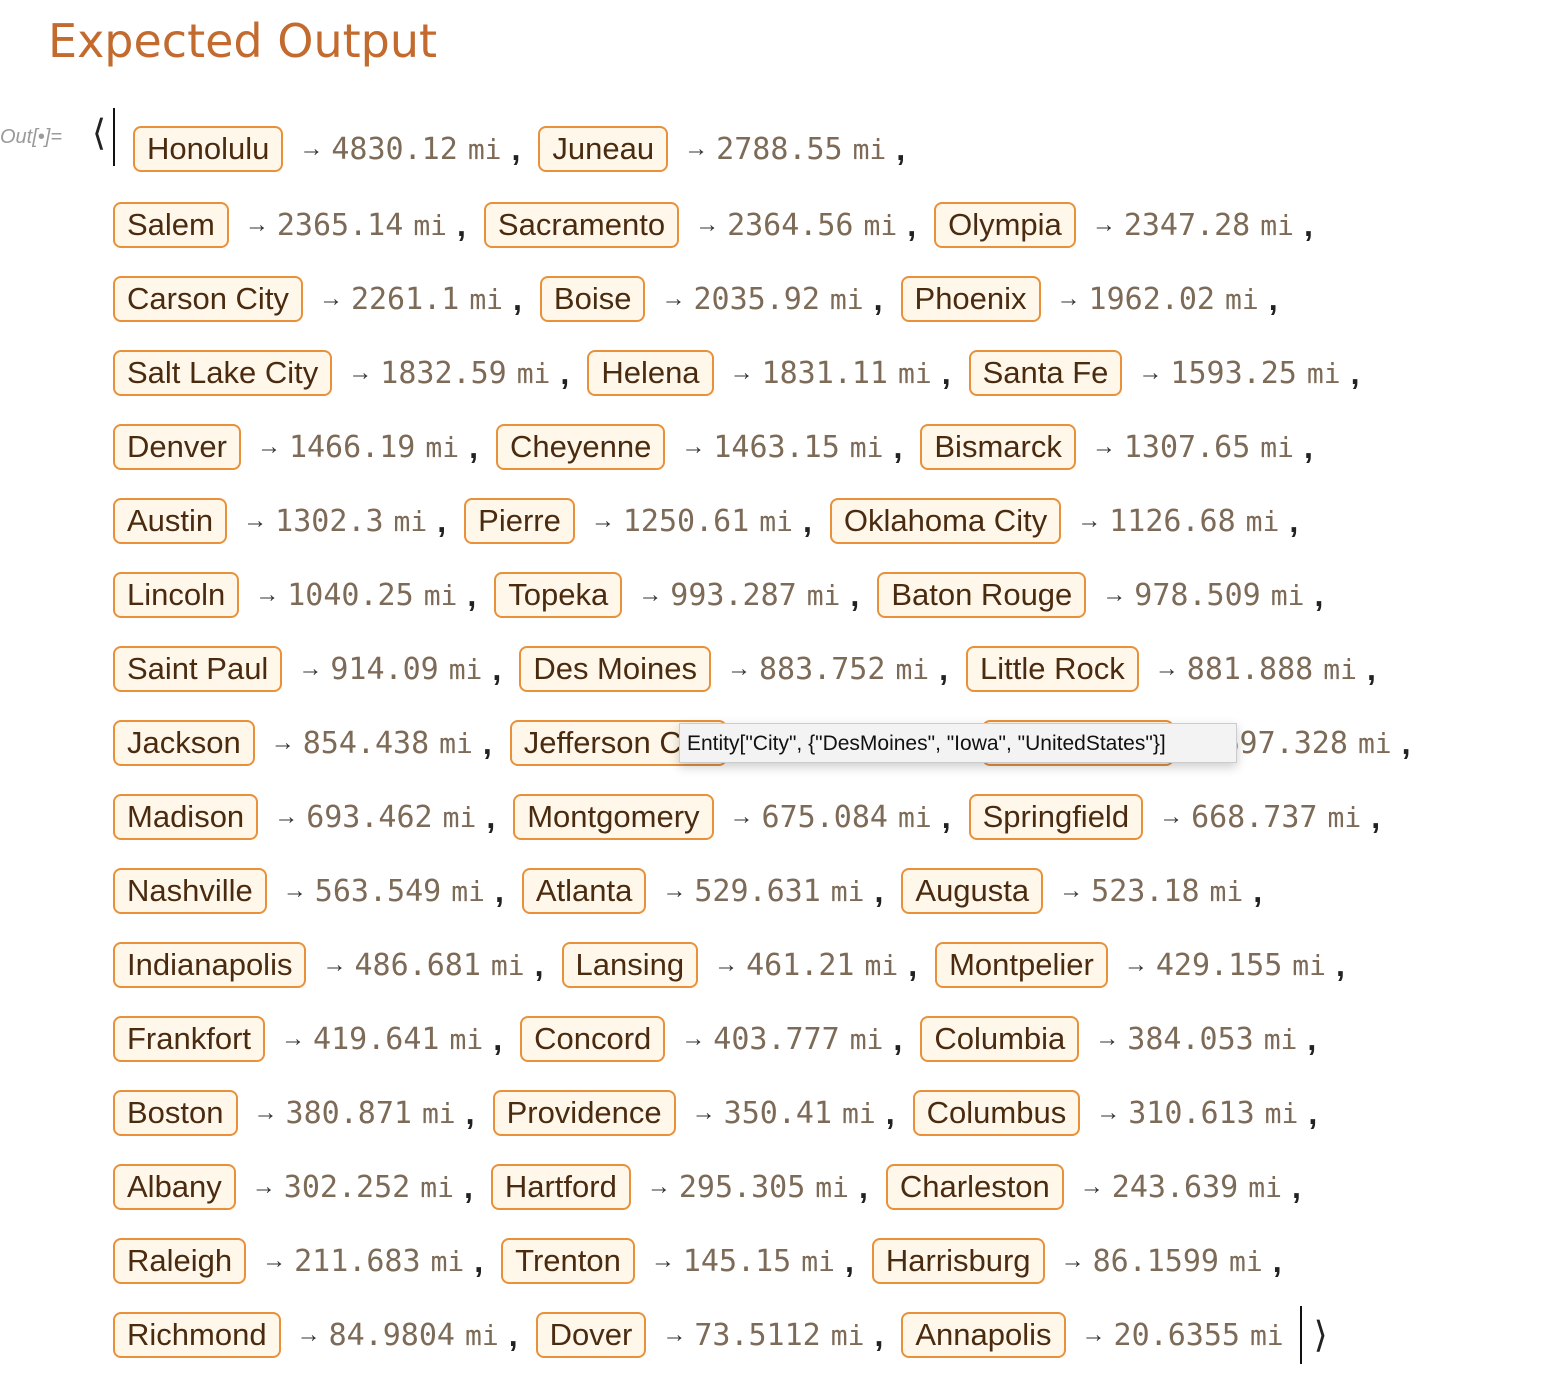 Image resolution: width=1548 pixels, height=1380 pixels. Describe the element at coordinates (824, 373) in the screenshot. I see `distance-value: 1831.11` at that location.